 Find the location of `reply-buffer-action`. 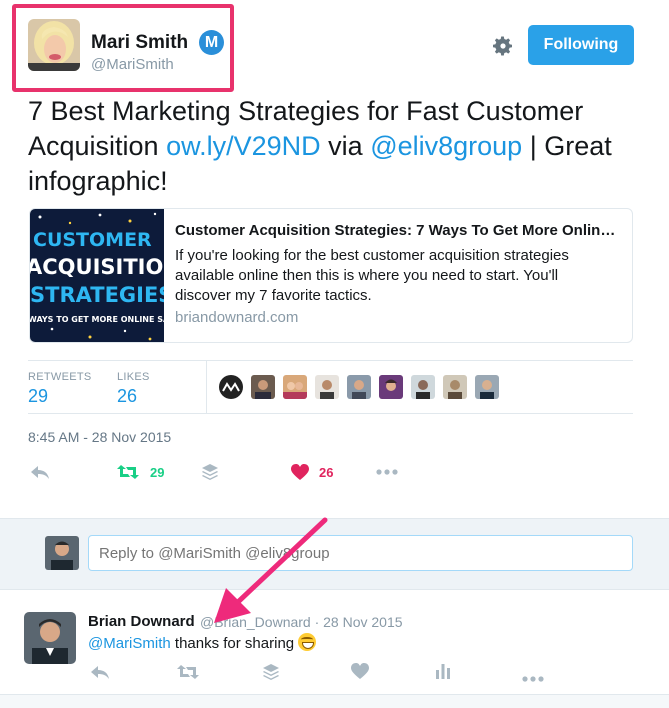

reply-buffer-action is located at coordinates (272, 672).